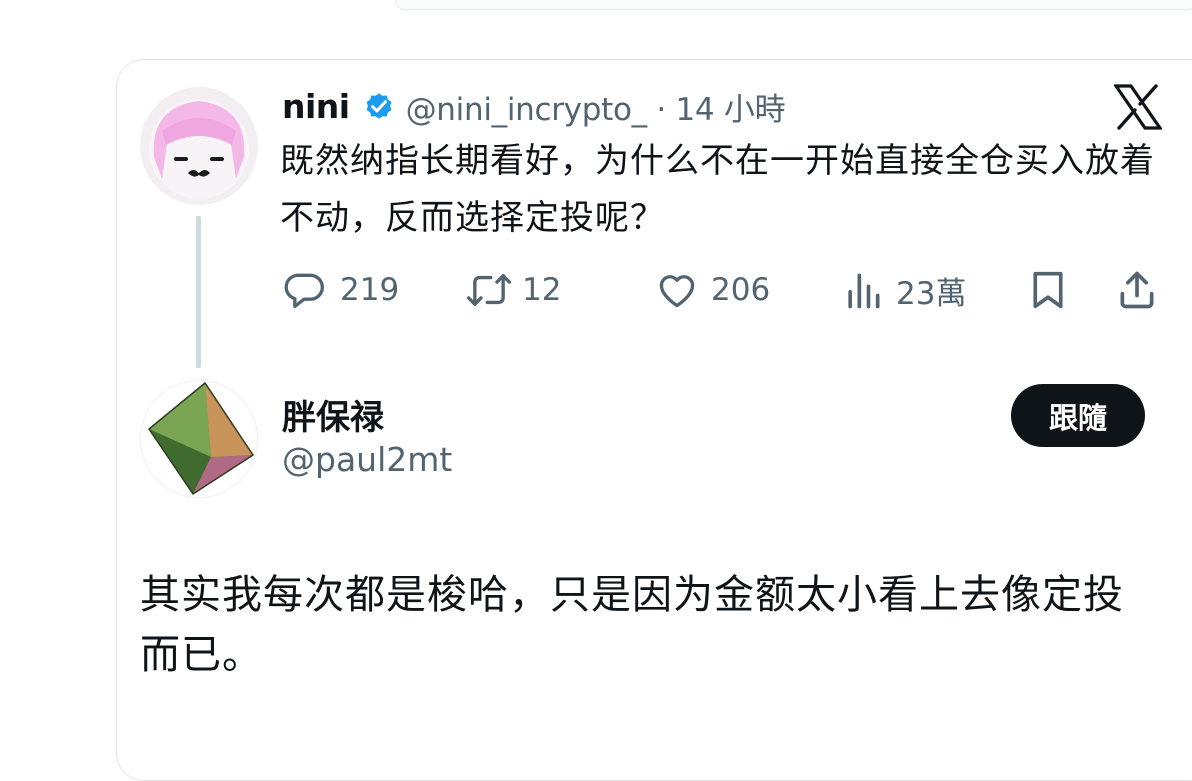 This screenshot has width=1192, height=781. What do you see at coordinates (513, 290) in the screenshot?
I see `retweet-action: 12` at bounding box center [513, 290].